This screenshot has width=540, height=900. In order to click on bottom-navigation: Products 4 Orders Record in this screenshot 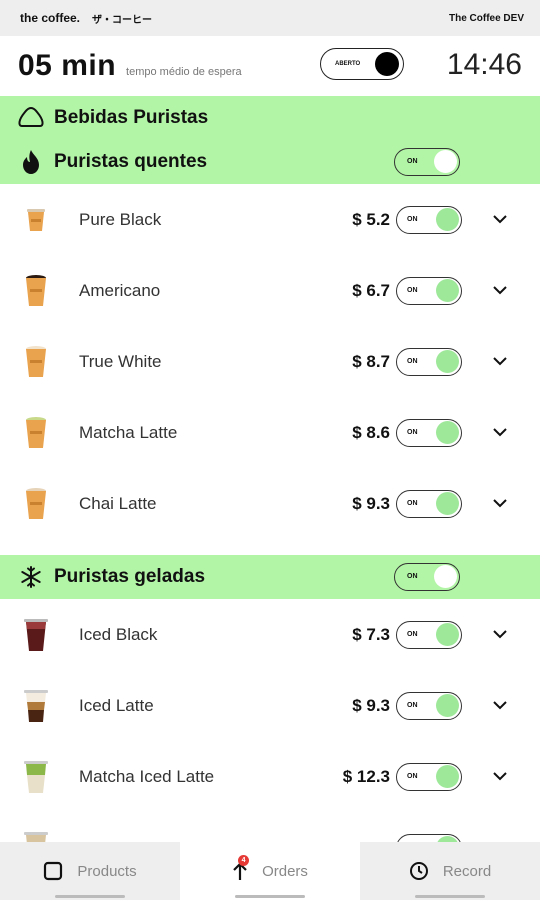, I will do `click(270, 871)`.